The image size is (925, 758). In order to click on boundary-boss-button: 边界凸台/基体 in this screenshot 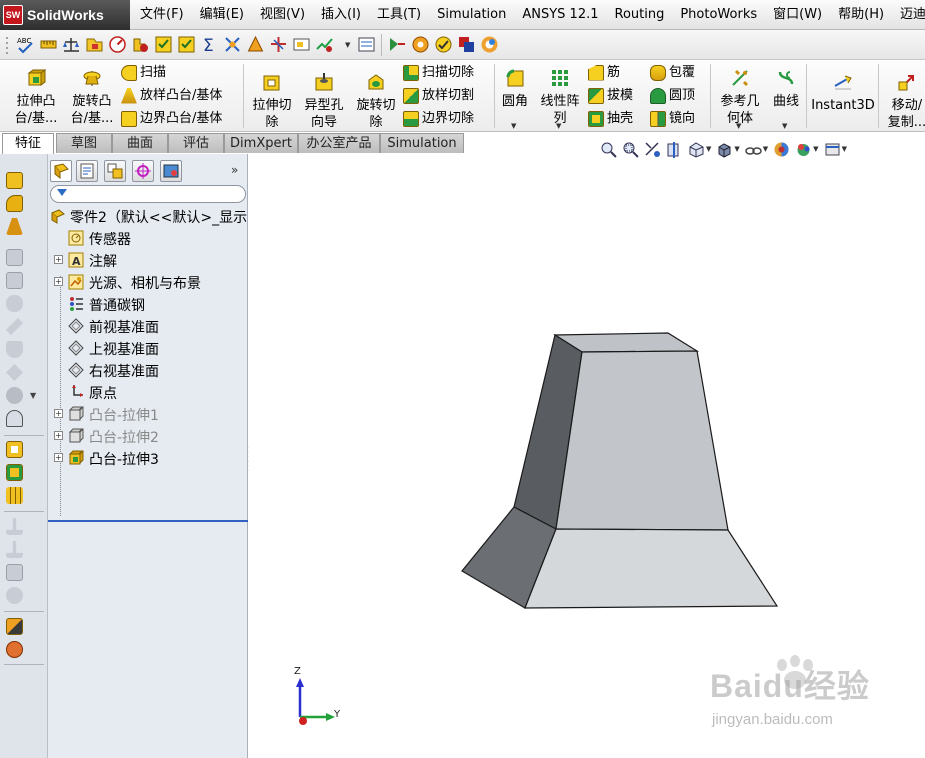, I will do `click(171, 118)`.